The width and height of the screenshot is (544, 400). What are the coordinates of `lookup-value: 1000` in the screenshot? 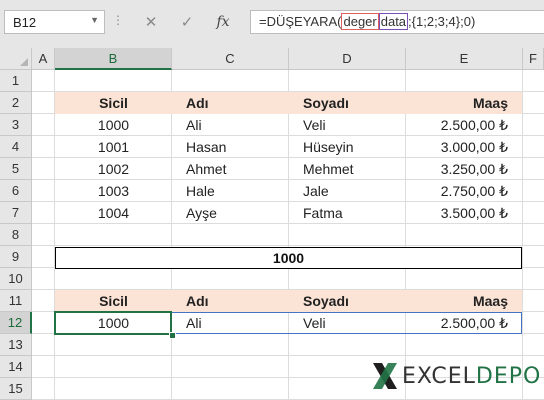 It's located at (288, 258).